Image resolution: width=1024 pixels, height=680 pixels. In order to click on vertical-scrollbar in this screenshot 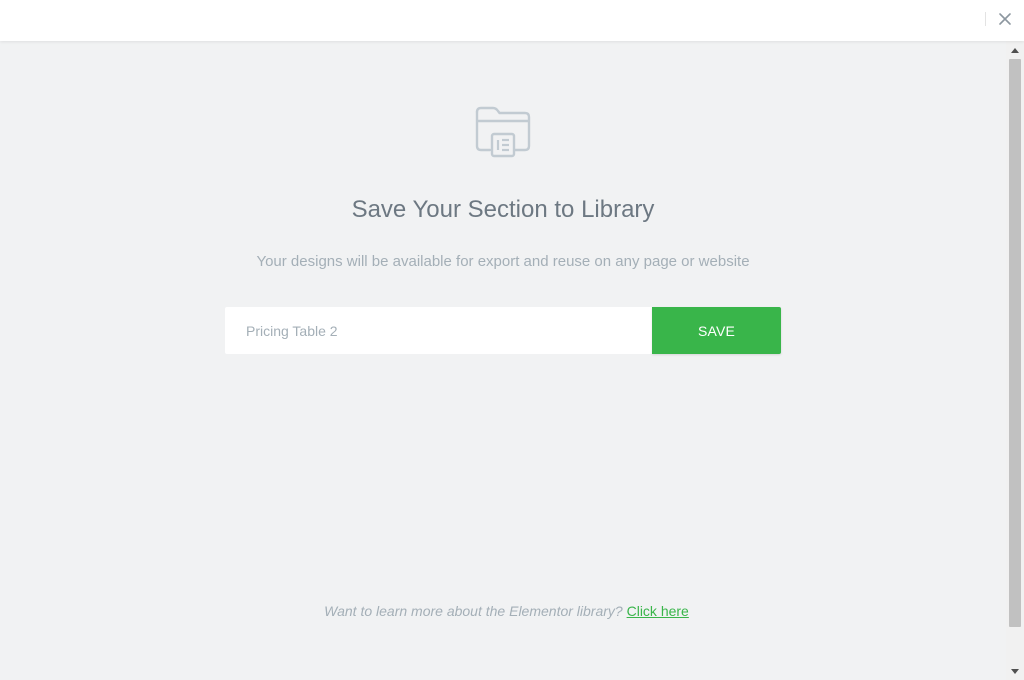, I will do `click(1015, 360)`.